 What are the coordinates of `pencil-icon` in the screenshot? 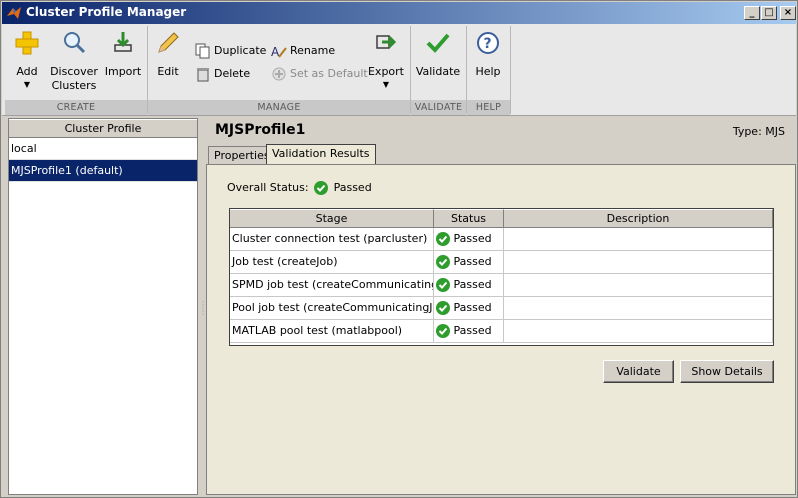 It's located at (168, 42).